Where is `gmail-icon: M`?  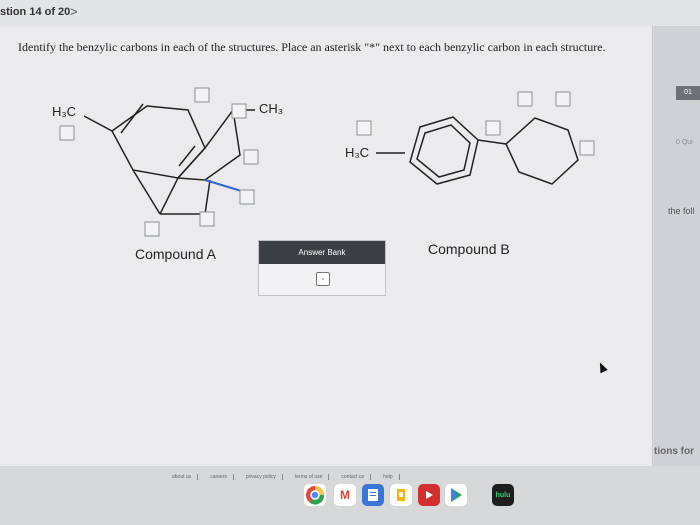 gmail-icon: M is located at coordinates (345, 495).